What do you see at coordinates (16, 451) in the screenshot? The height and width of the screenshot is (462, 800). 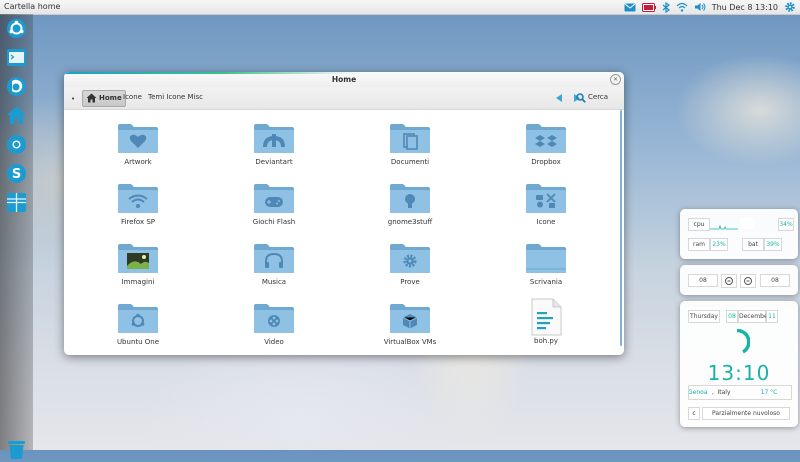 I see `trash-icon` at bounding box center [16, 451].